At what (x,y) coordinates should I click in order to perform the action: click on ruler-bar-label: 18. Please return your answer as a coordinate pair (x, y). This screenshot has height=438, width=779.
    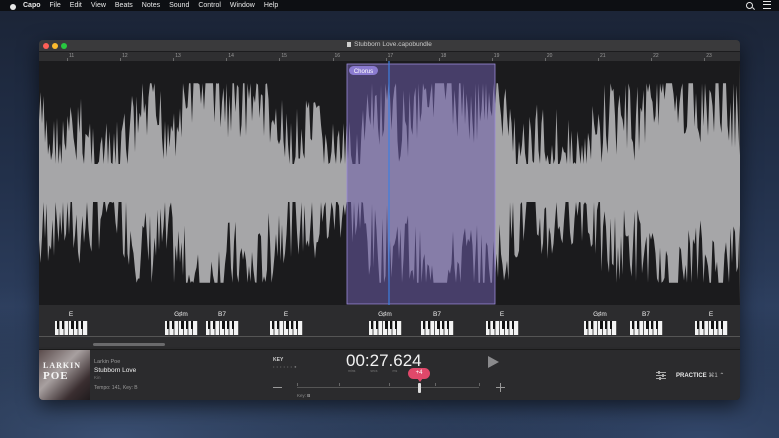
    Looking at the image, I should click on (443, 56).